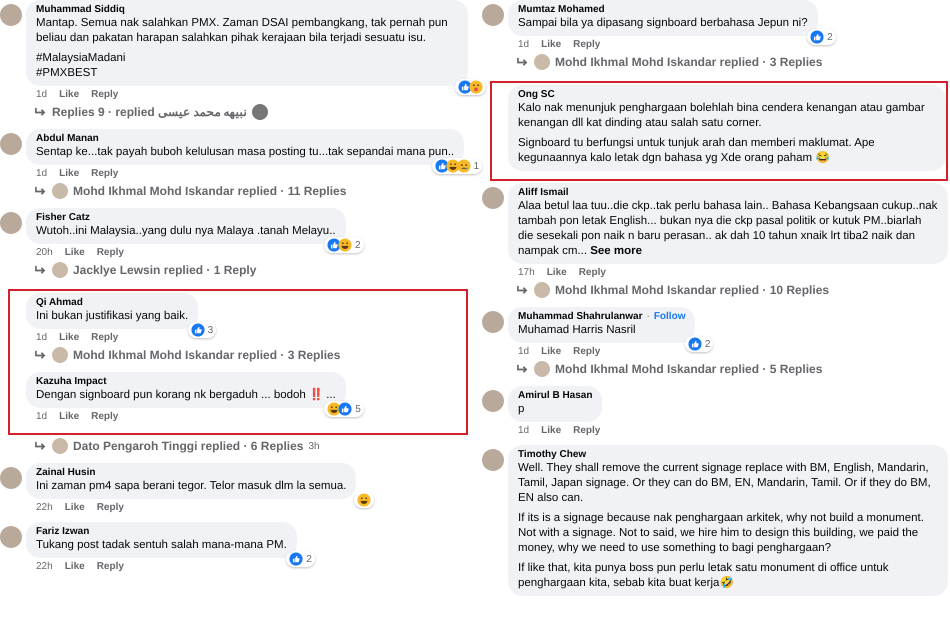  Describe the element at coordinates (721, 533) in the screenshot. I see `comment-text: If its is a signage because nak penghargaan arkitek, why not build a monument. Not with a signage. Not to said, we hire him to design this building, we paid the money, why we need to use something to bagi penghargaan?` at that location.